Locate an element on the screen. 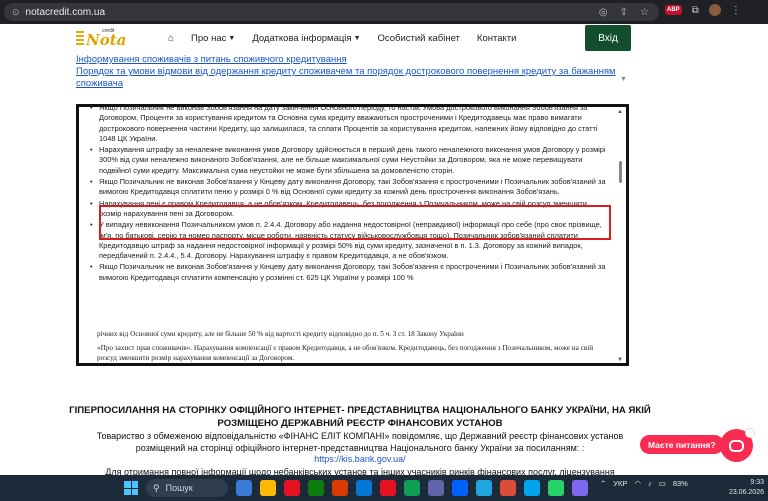 The height and width of the screenshot is (501, 768). eye-off-icon: ◎ is located at coordinates (603, 12).